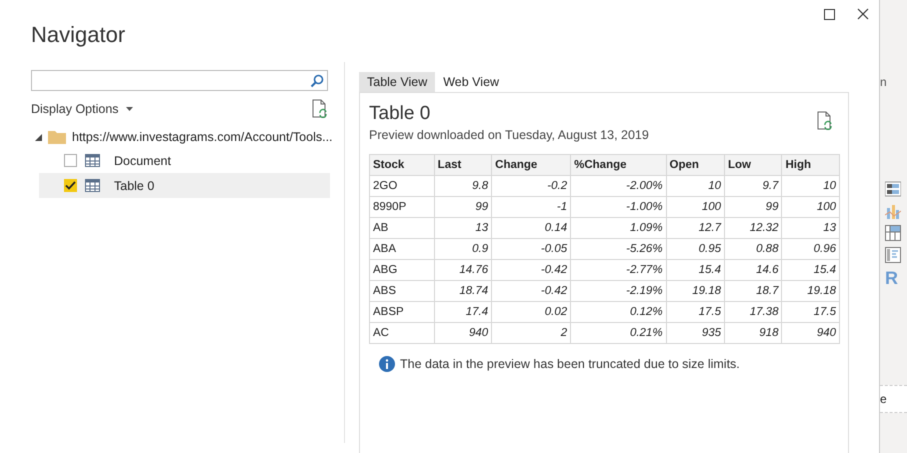 The image size is (907, 453). I want to click on table-cell: -2.19%, so click(618, 291).